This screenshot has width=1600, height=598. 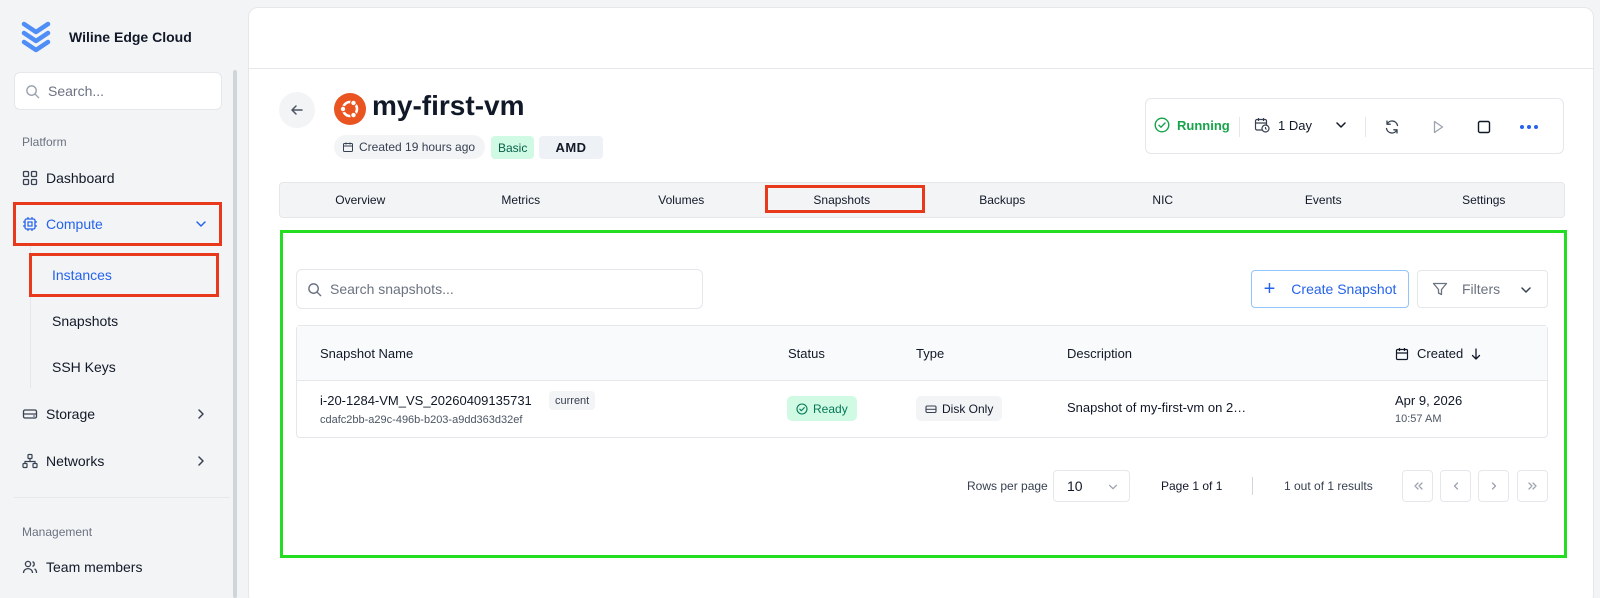 I want to click on snapshot-id: cdafc2bb-a29c-496b-b203-a9dd363d32ef, so click(x=421, y=420).